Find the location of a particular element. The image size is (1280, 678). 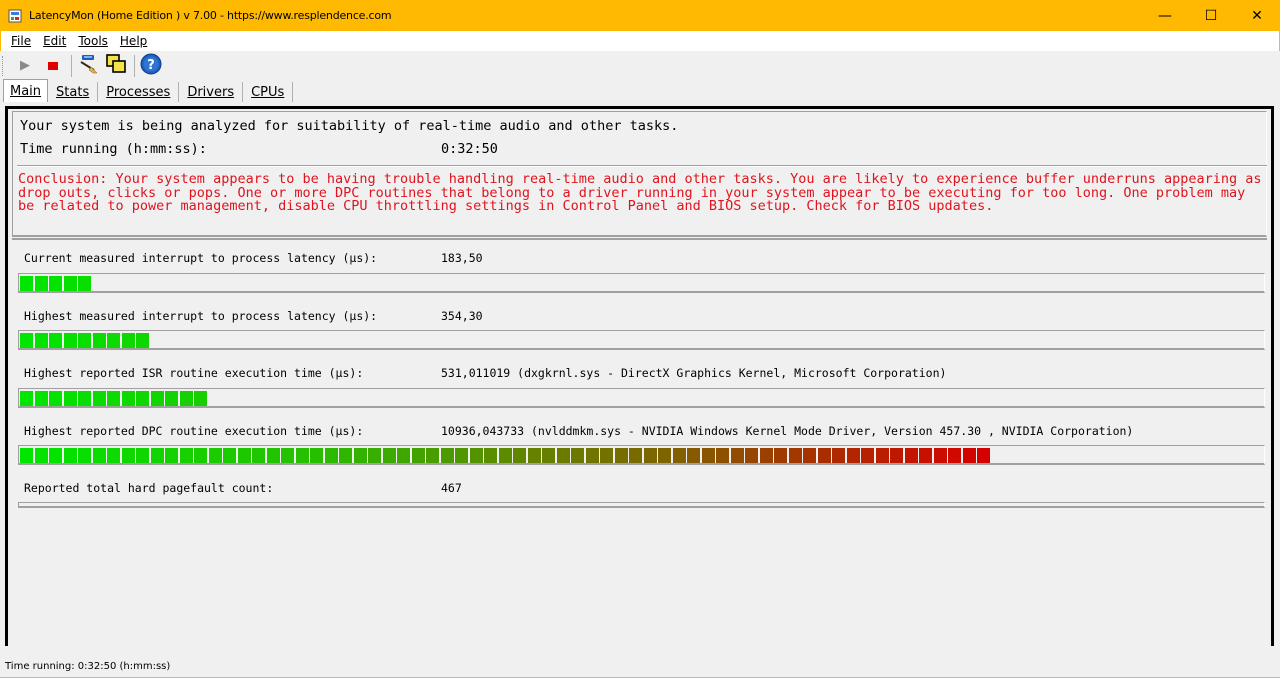

latency-meter-highest is located at coordinates (641, 340).